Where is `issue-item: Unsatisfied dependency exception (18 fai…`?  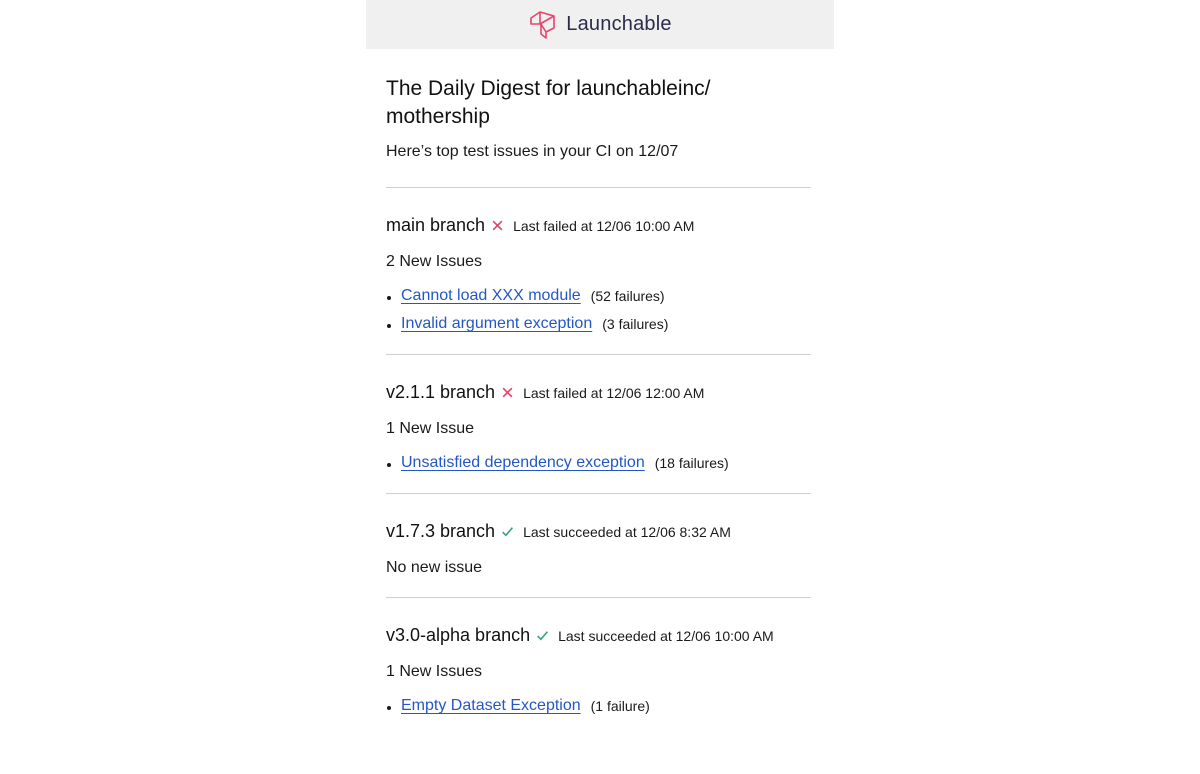
issue-item: Unsatisfied dependency exception (18 fai… is located at coordinates (598, 463).